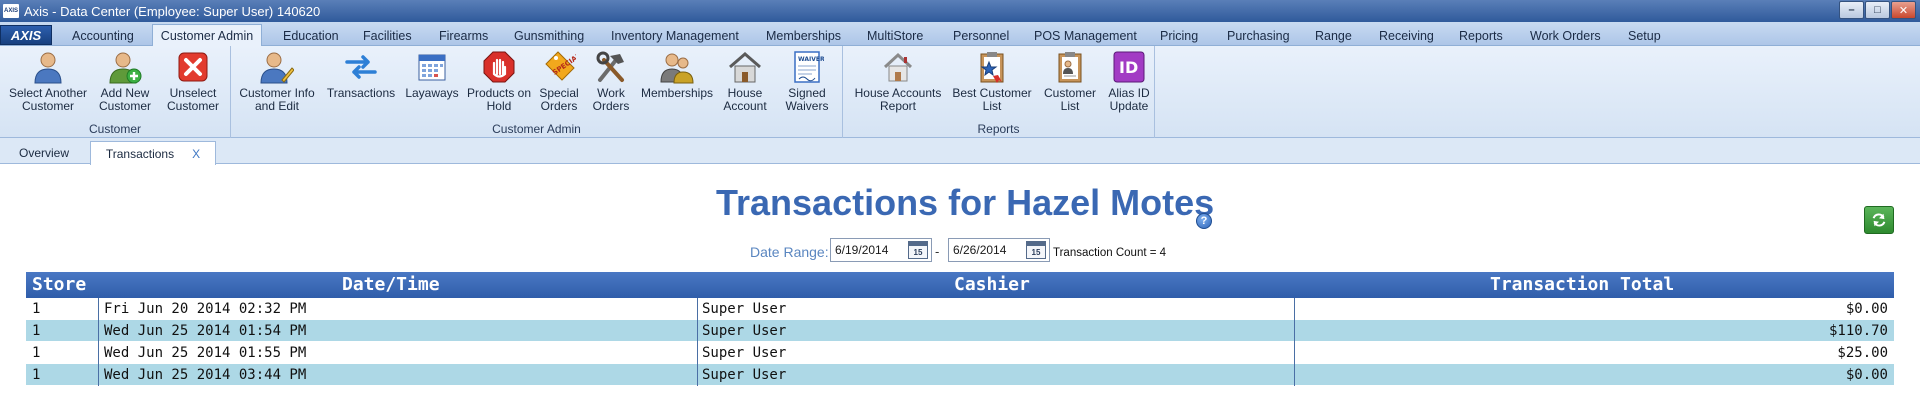 The height and width of the screenshot is (400, 1920). Describe the element at coordinates (1204, 221) in the screenshot. I see `help-icon: ?` at that location.